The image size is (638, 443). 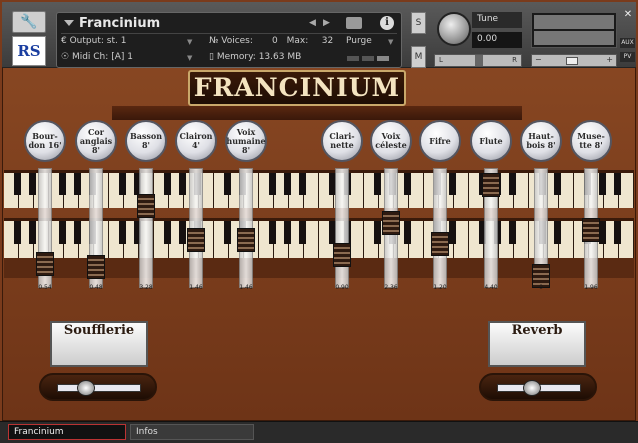 I want to click on panel-divider, so click(x=229, y=33).